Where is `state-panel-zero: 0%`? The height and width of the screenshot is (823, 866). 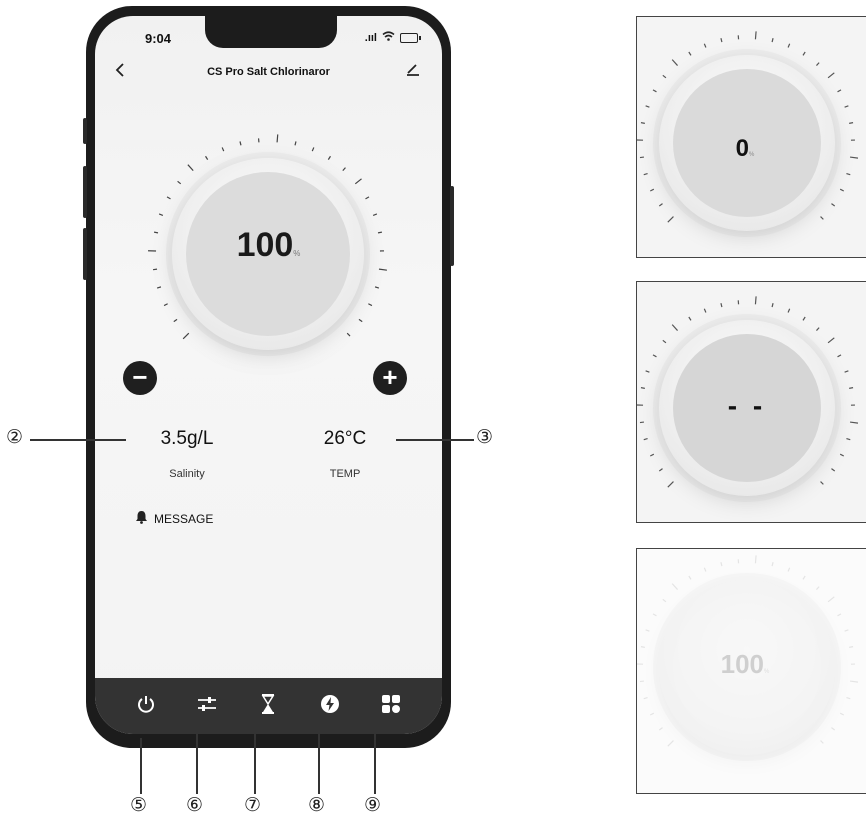
state-panel-zero: 0% is located at coordinates (751, 137).